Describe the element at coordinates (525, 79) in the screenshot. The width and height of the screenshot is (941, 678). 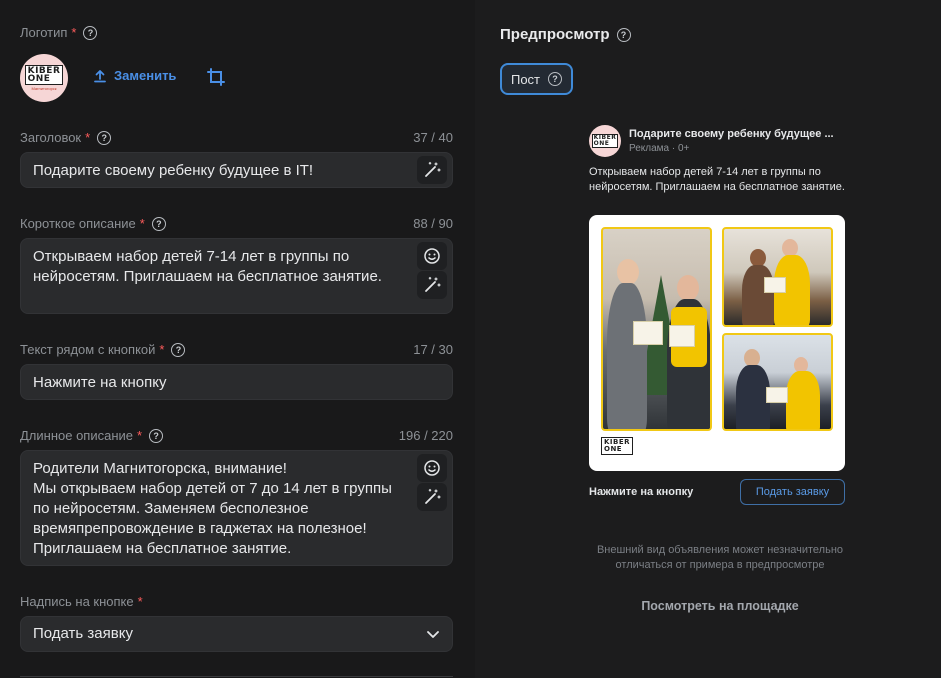
I see `tab-post-label: Пост` at that location.